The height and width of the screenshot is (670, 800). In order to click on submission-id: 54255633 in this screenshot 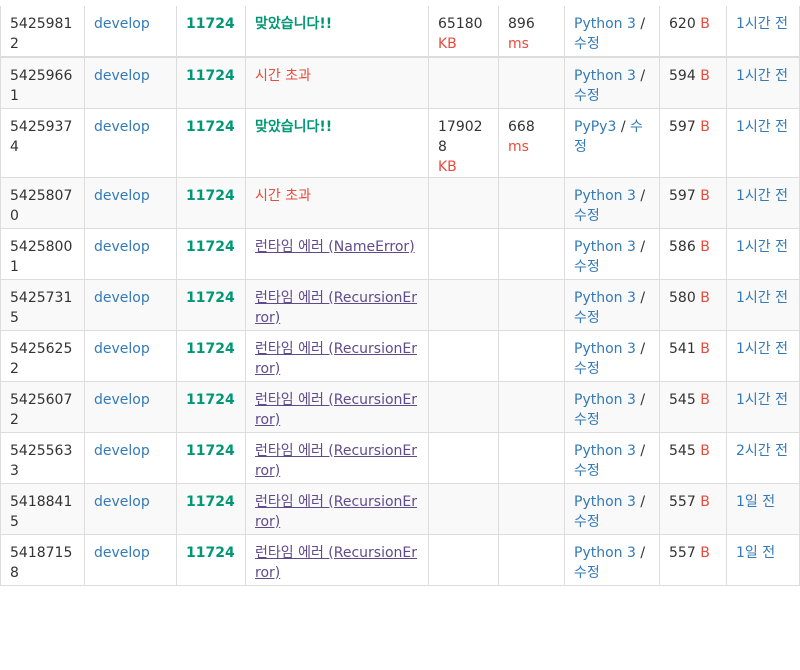, I will do `click(42, 458)`.